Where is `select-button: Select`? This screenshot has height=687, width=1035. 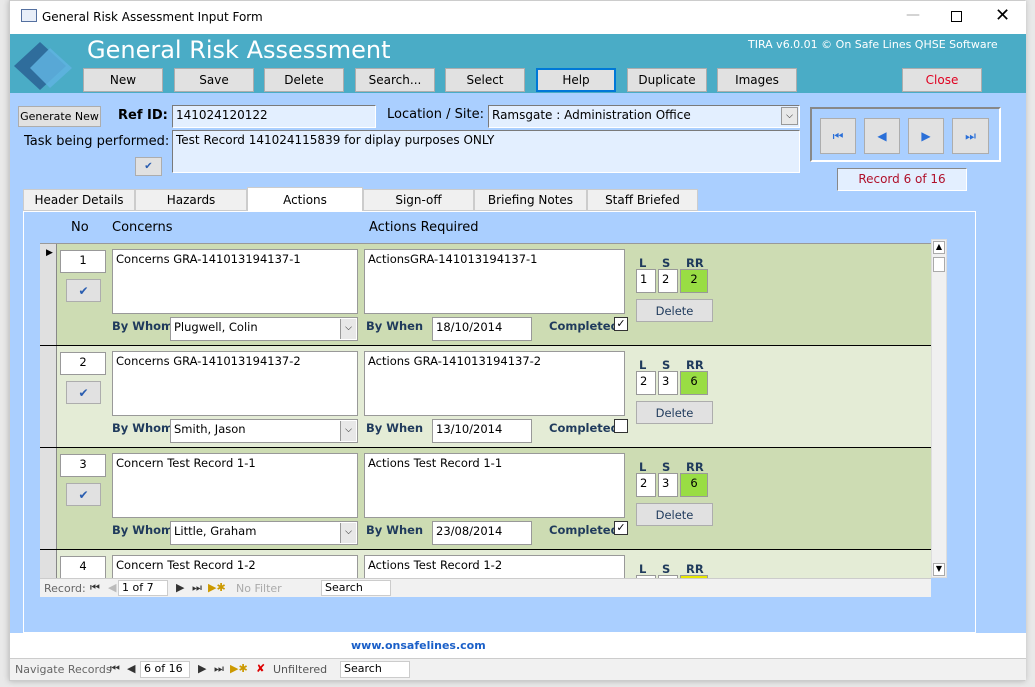 select-button: Select is located at coordinates (485, 80).